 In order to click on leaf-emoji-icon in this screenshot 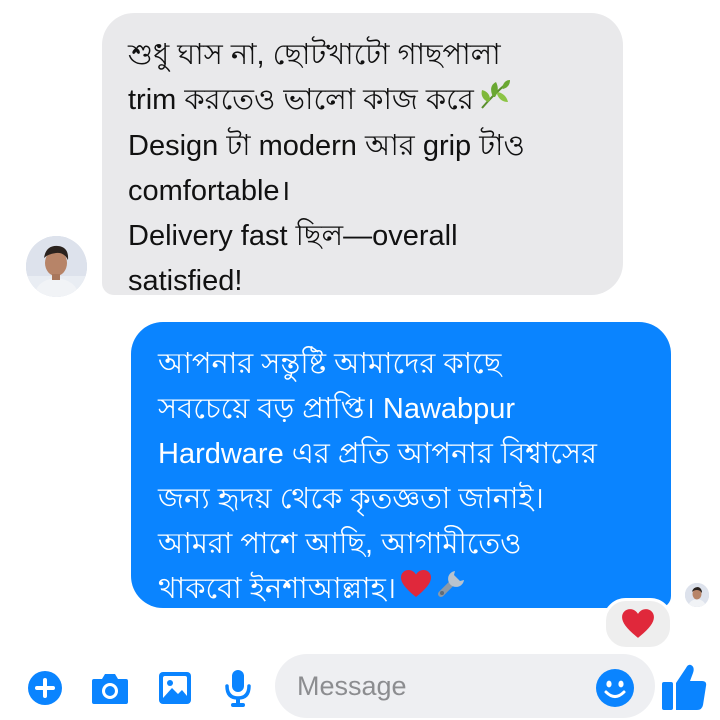, I will do `click(495, 101)`.